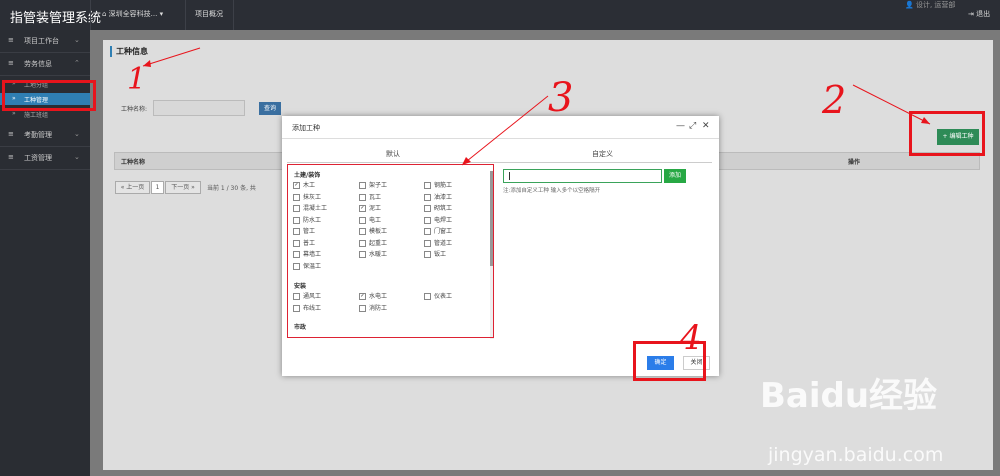  I want to click on annotation-number-1: 1, so click(137, 79).